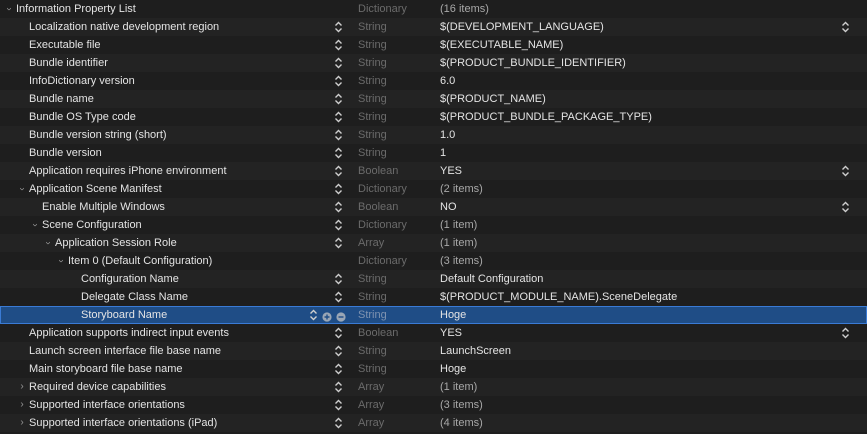 This screenshot has width=867, height=434. What do you see at coordinates (175, 99) in the screenshot?
I see `key-cell: Bundle name` at bounding box center [175, 99].